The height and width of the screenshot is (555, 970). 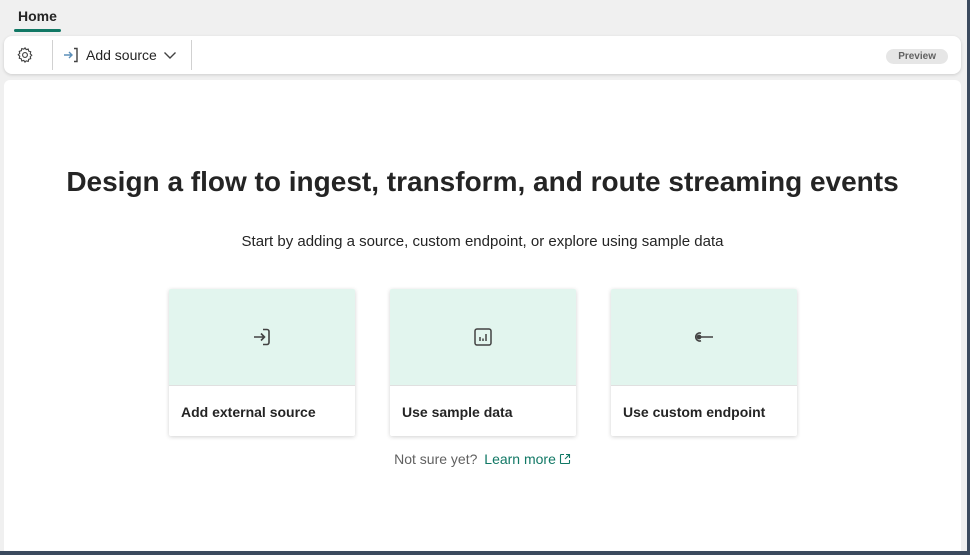 I want to click on card-label: Add external source, so click(x=248, y=412).